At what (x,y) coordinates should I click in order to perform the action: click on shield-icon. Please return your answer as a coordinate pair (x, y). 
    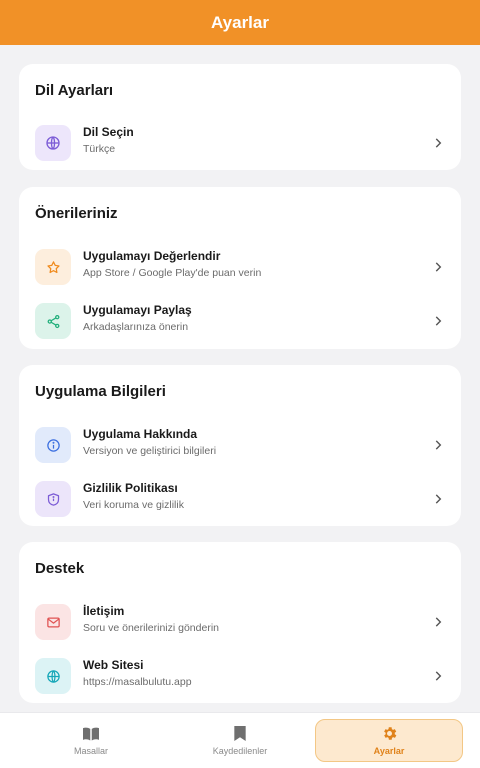
    Looking at the image, I should click on (53, 499).